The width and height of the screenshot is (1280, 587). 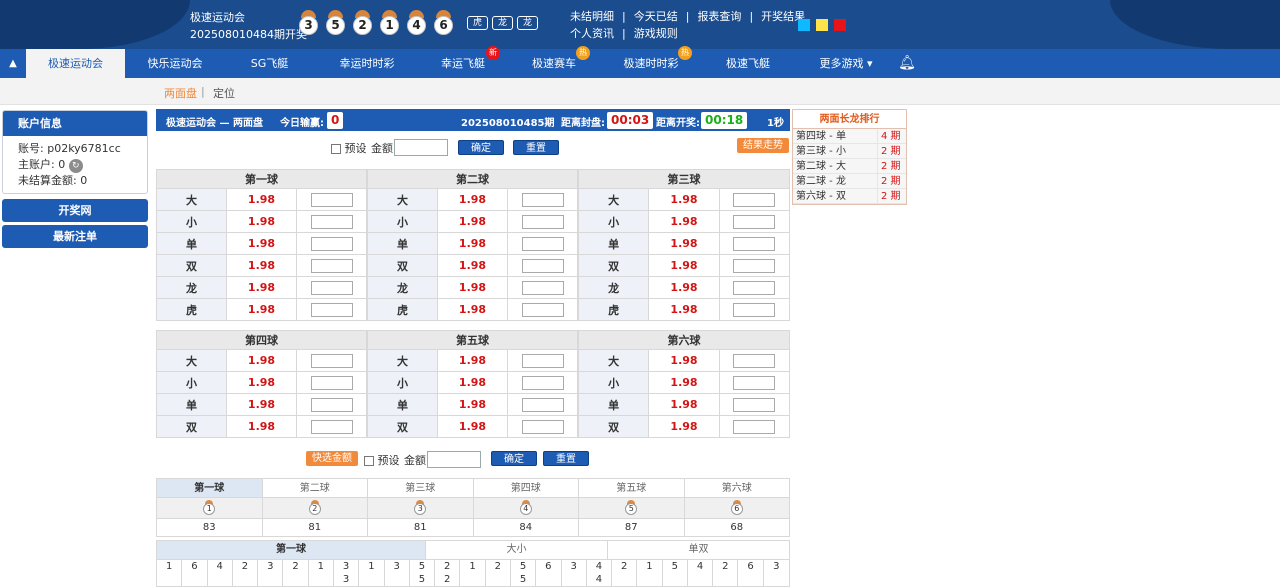 I want to click on collapse-icon: ▲, so click(x=13, y=63).